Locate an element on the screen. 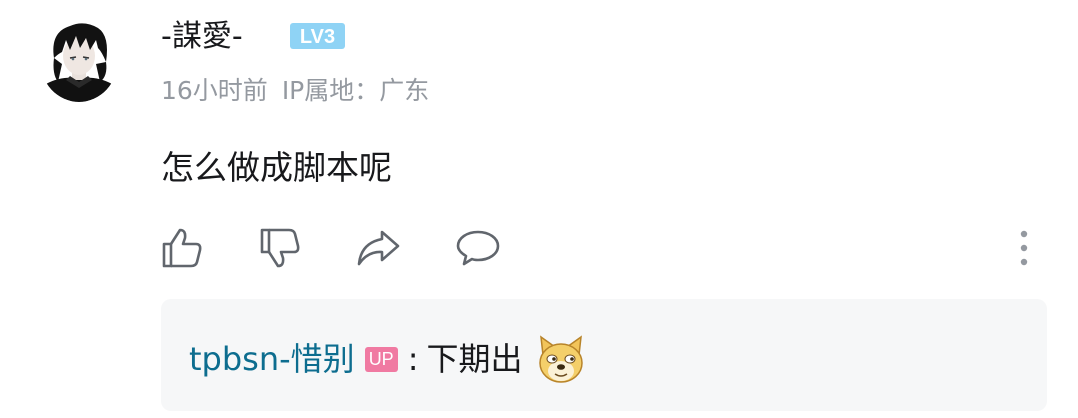 The width and height of the screenshot is (1078, 418). comment-meta: 16小时前 IP属地：广东 is located at coordinates (295, 91).